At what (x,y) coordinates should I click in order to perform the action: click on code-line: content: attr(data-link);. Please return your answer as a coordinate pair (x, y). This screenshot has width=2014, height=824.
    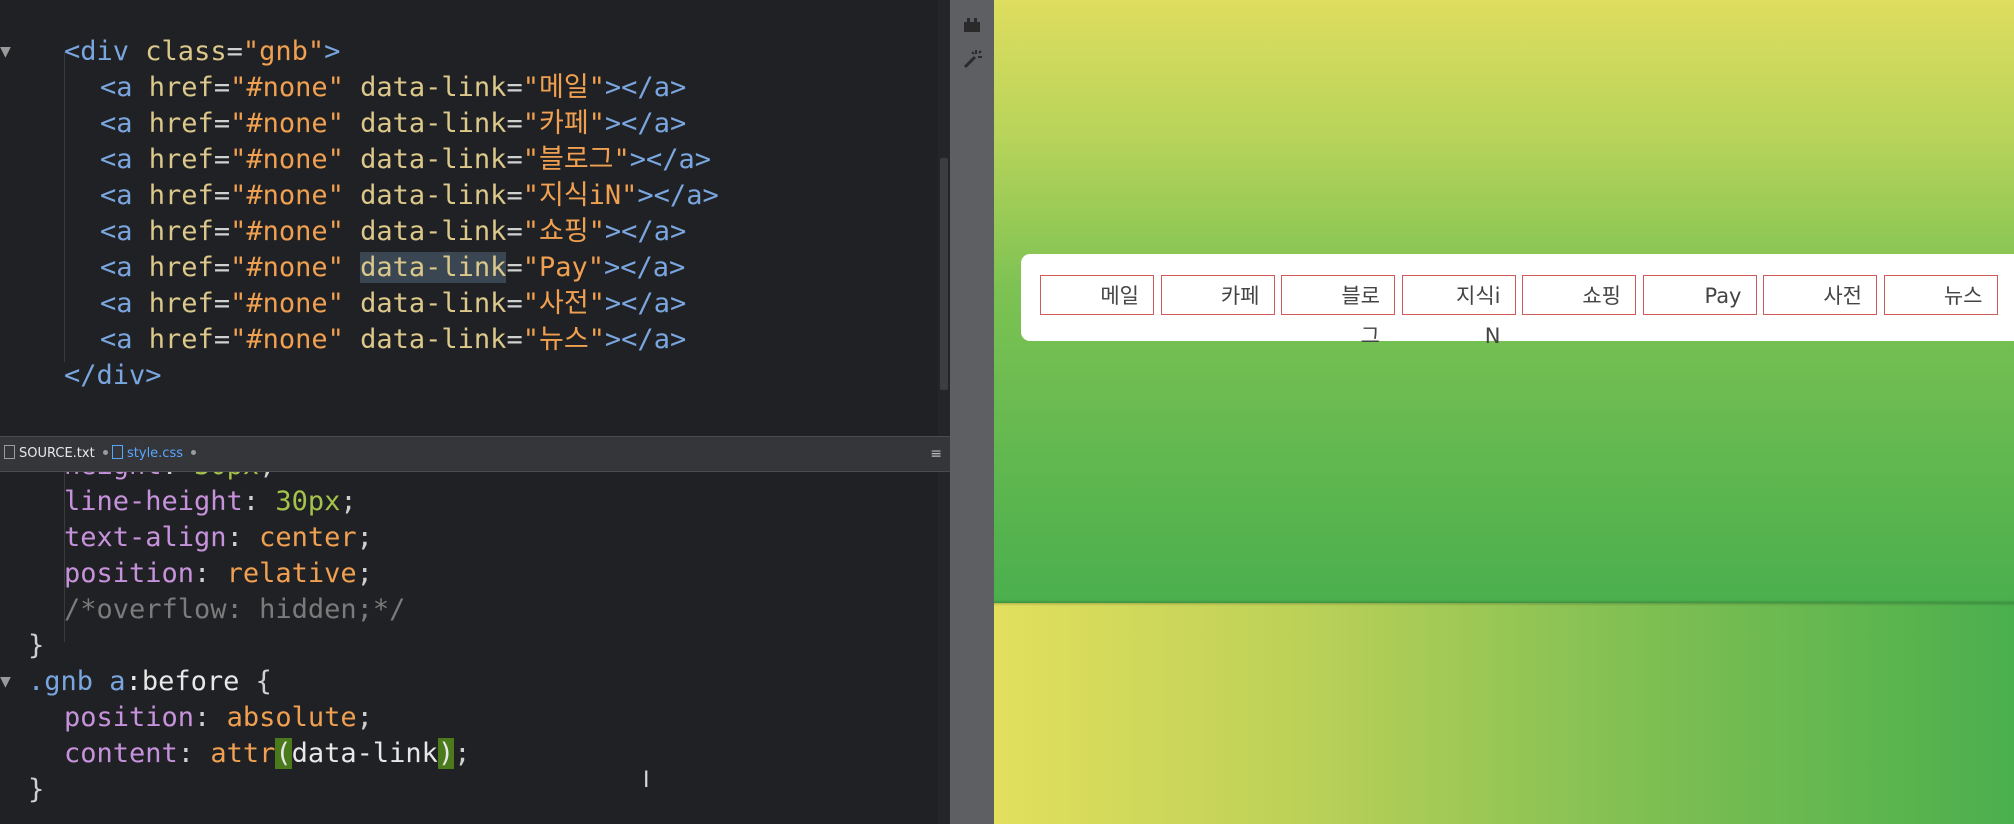
    Looking at the image, I should click on (267, 754).